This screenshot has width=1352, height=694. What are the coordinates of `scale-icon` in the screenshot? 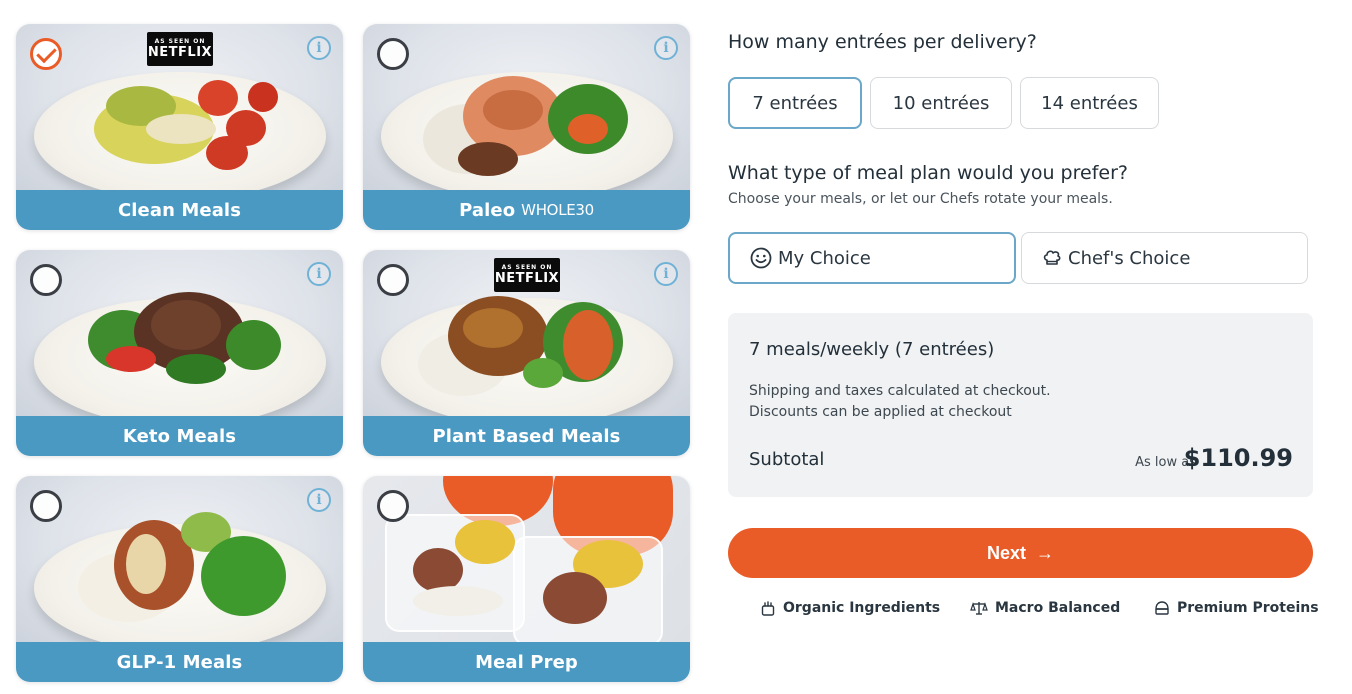 It's located at (979, 608).